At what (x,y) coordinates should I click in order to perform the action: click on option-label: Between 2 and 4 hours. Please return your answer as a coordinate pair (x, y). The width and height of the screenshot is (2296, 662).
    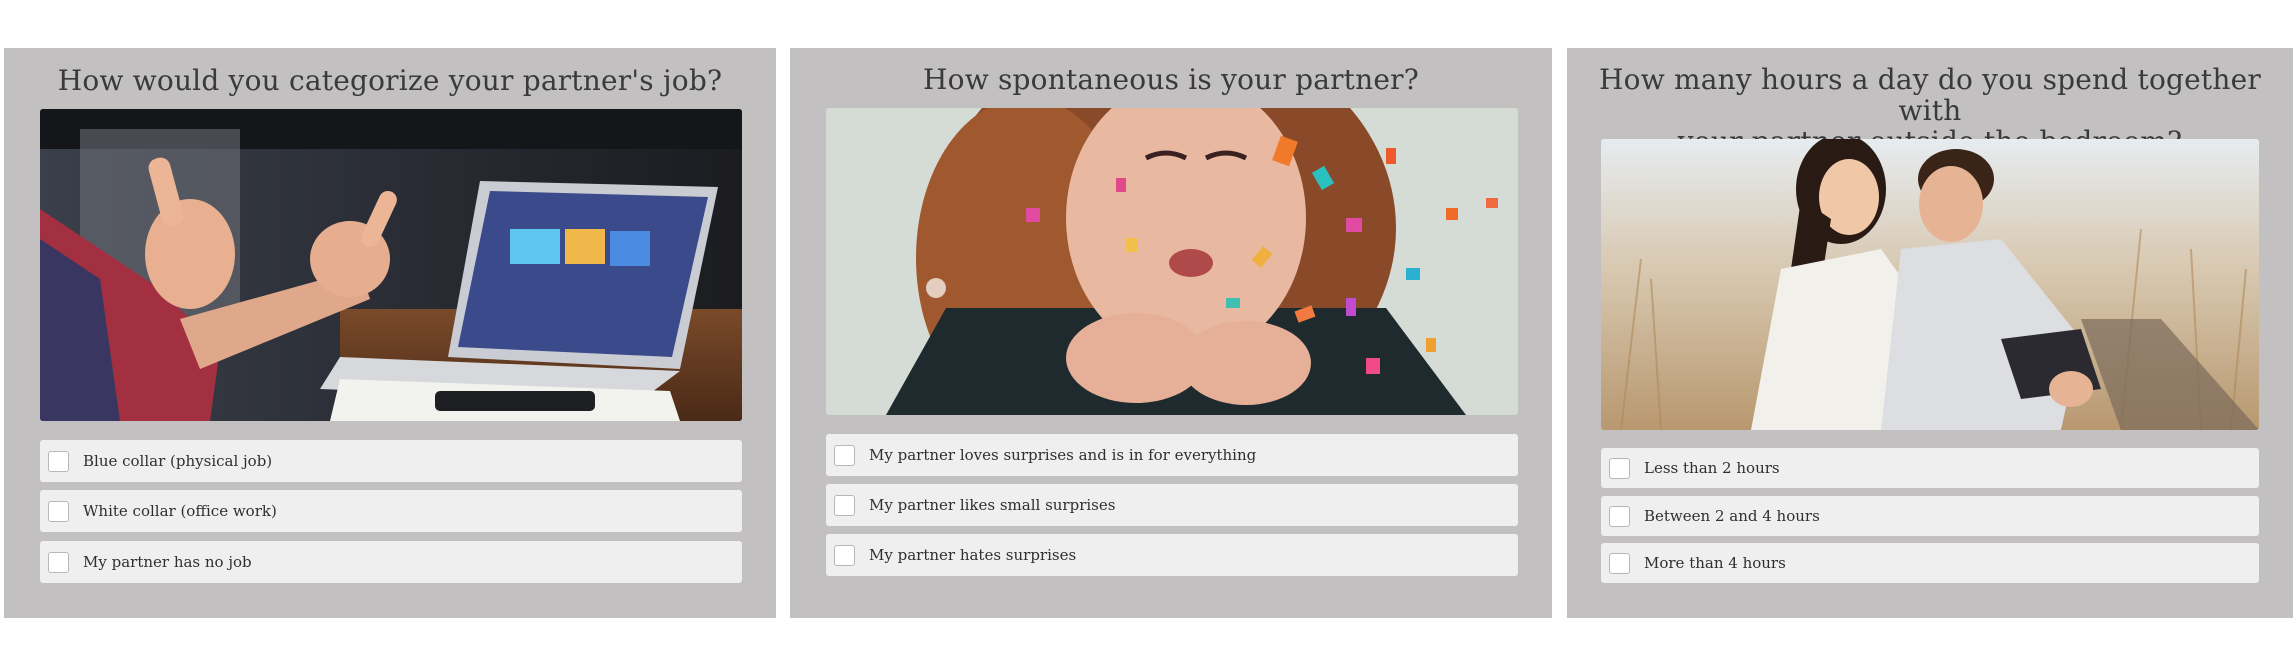
    Looking at the image, I should click on (1732, 516).